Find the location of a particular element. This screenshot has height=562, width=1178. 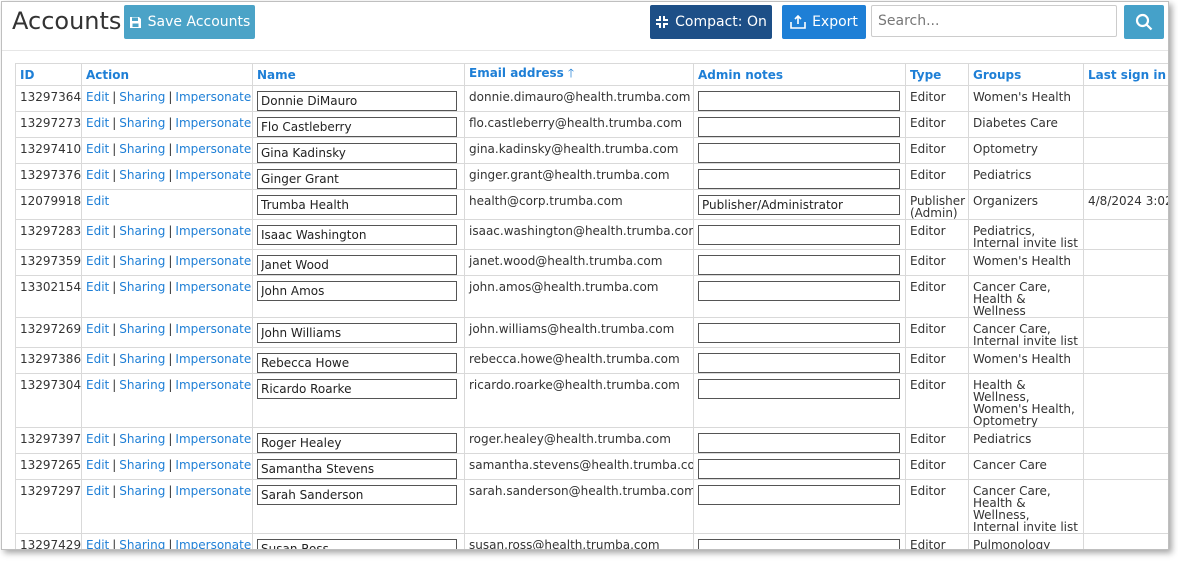

column-header-action: Action is located at coordinates (167, 74).